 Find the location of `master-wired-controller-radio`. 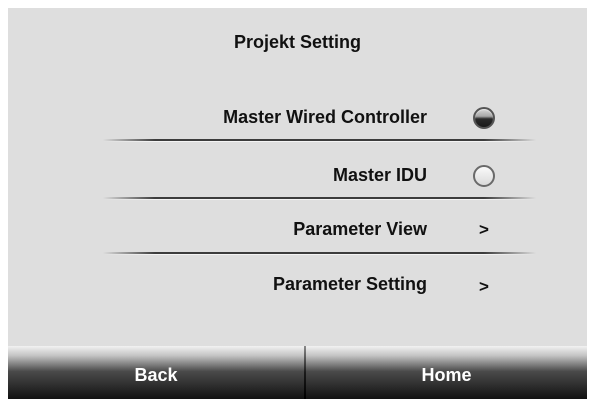

master-wired-controller-radio is located at coordinates (484, 118).